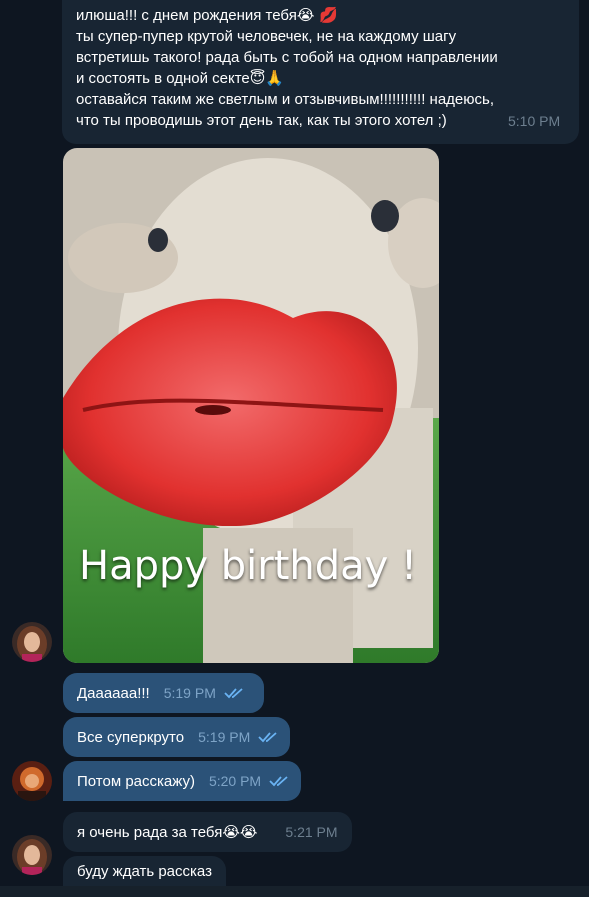 This screenshot has width=589, height=897. I want to click on message-text-body: я очень рада за тебя, so click(150, 832).